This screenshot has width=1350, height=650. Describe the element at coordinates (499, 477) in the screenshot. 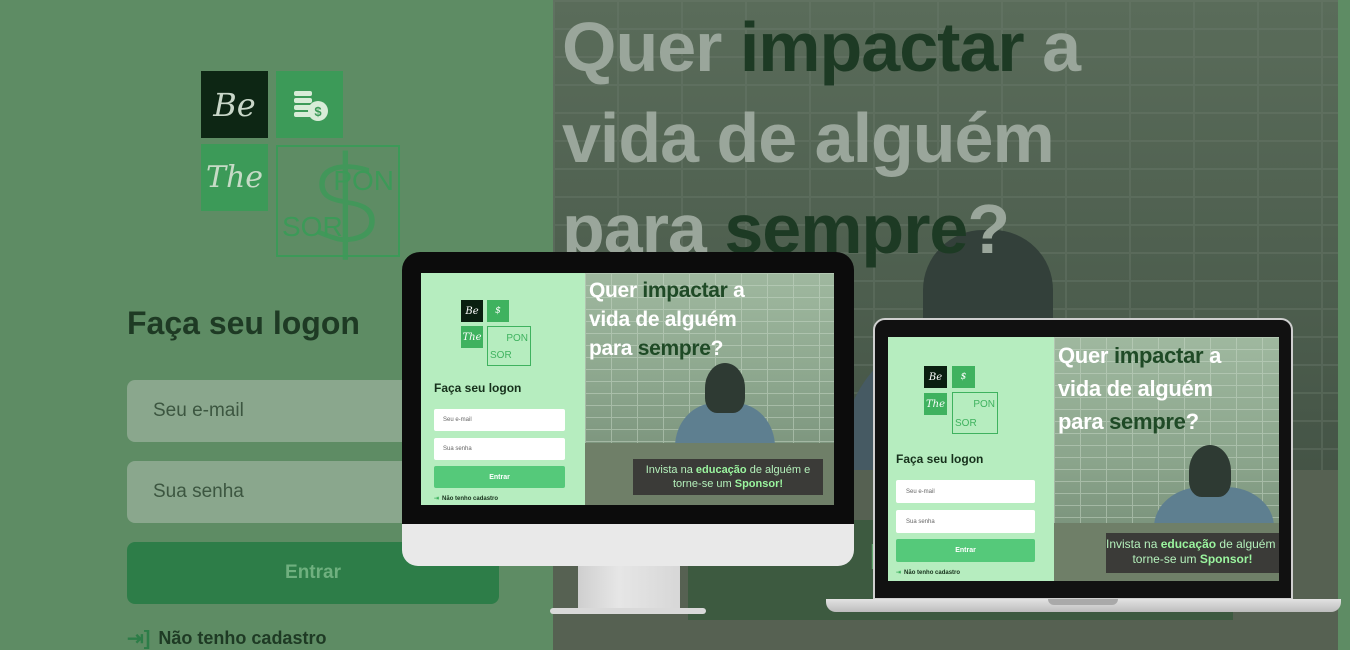

I see `monitor-submit-button: Entrar` at that location.